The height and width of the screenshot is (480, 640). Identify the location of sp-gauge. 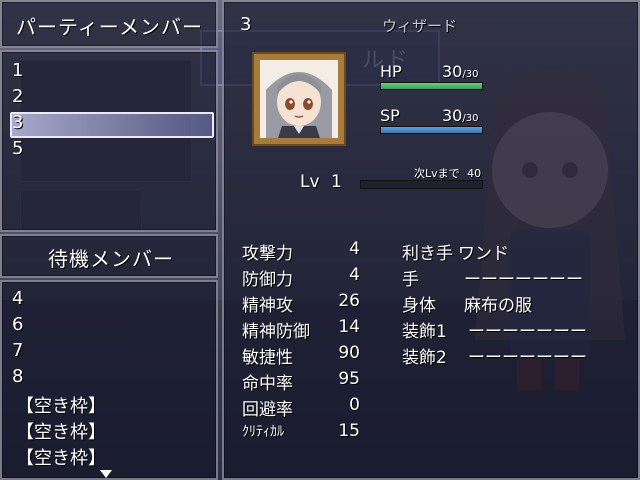
(431, 130).